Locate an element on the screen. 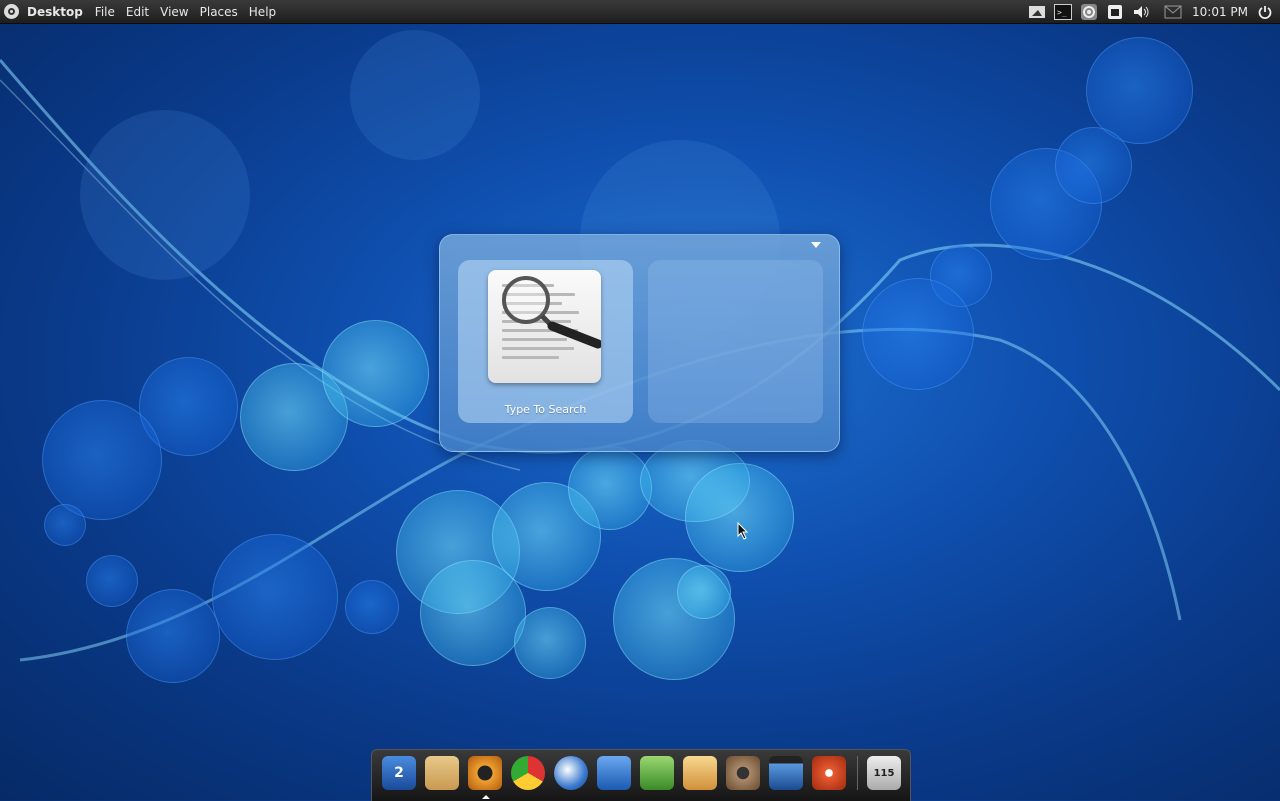 The height and width of the screenshot is (801, 1280). mail-icon is located at coordinates (1173, 12).